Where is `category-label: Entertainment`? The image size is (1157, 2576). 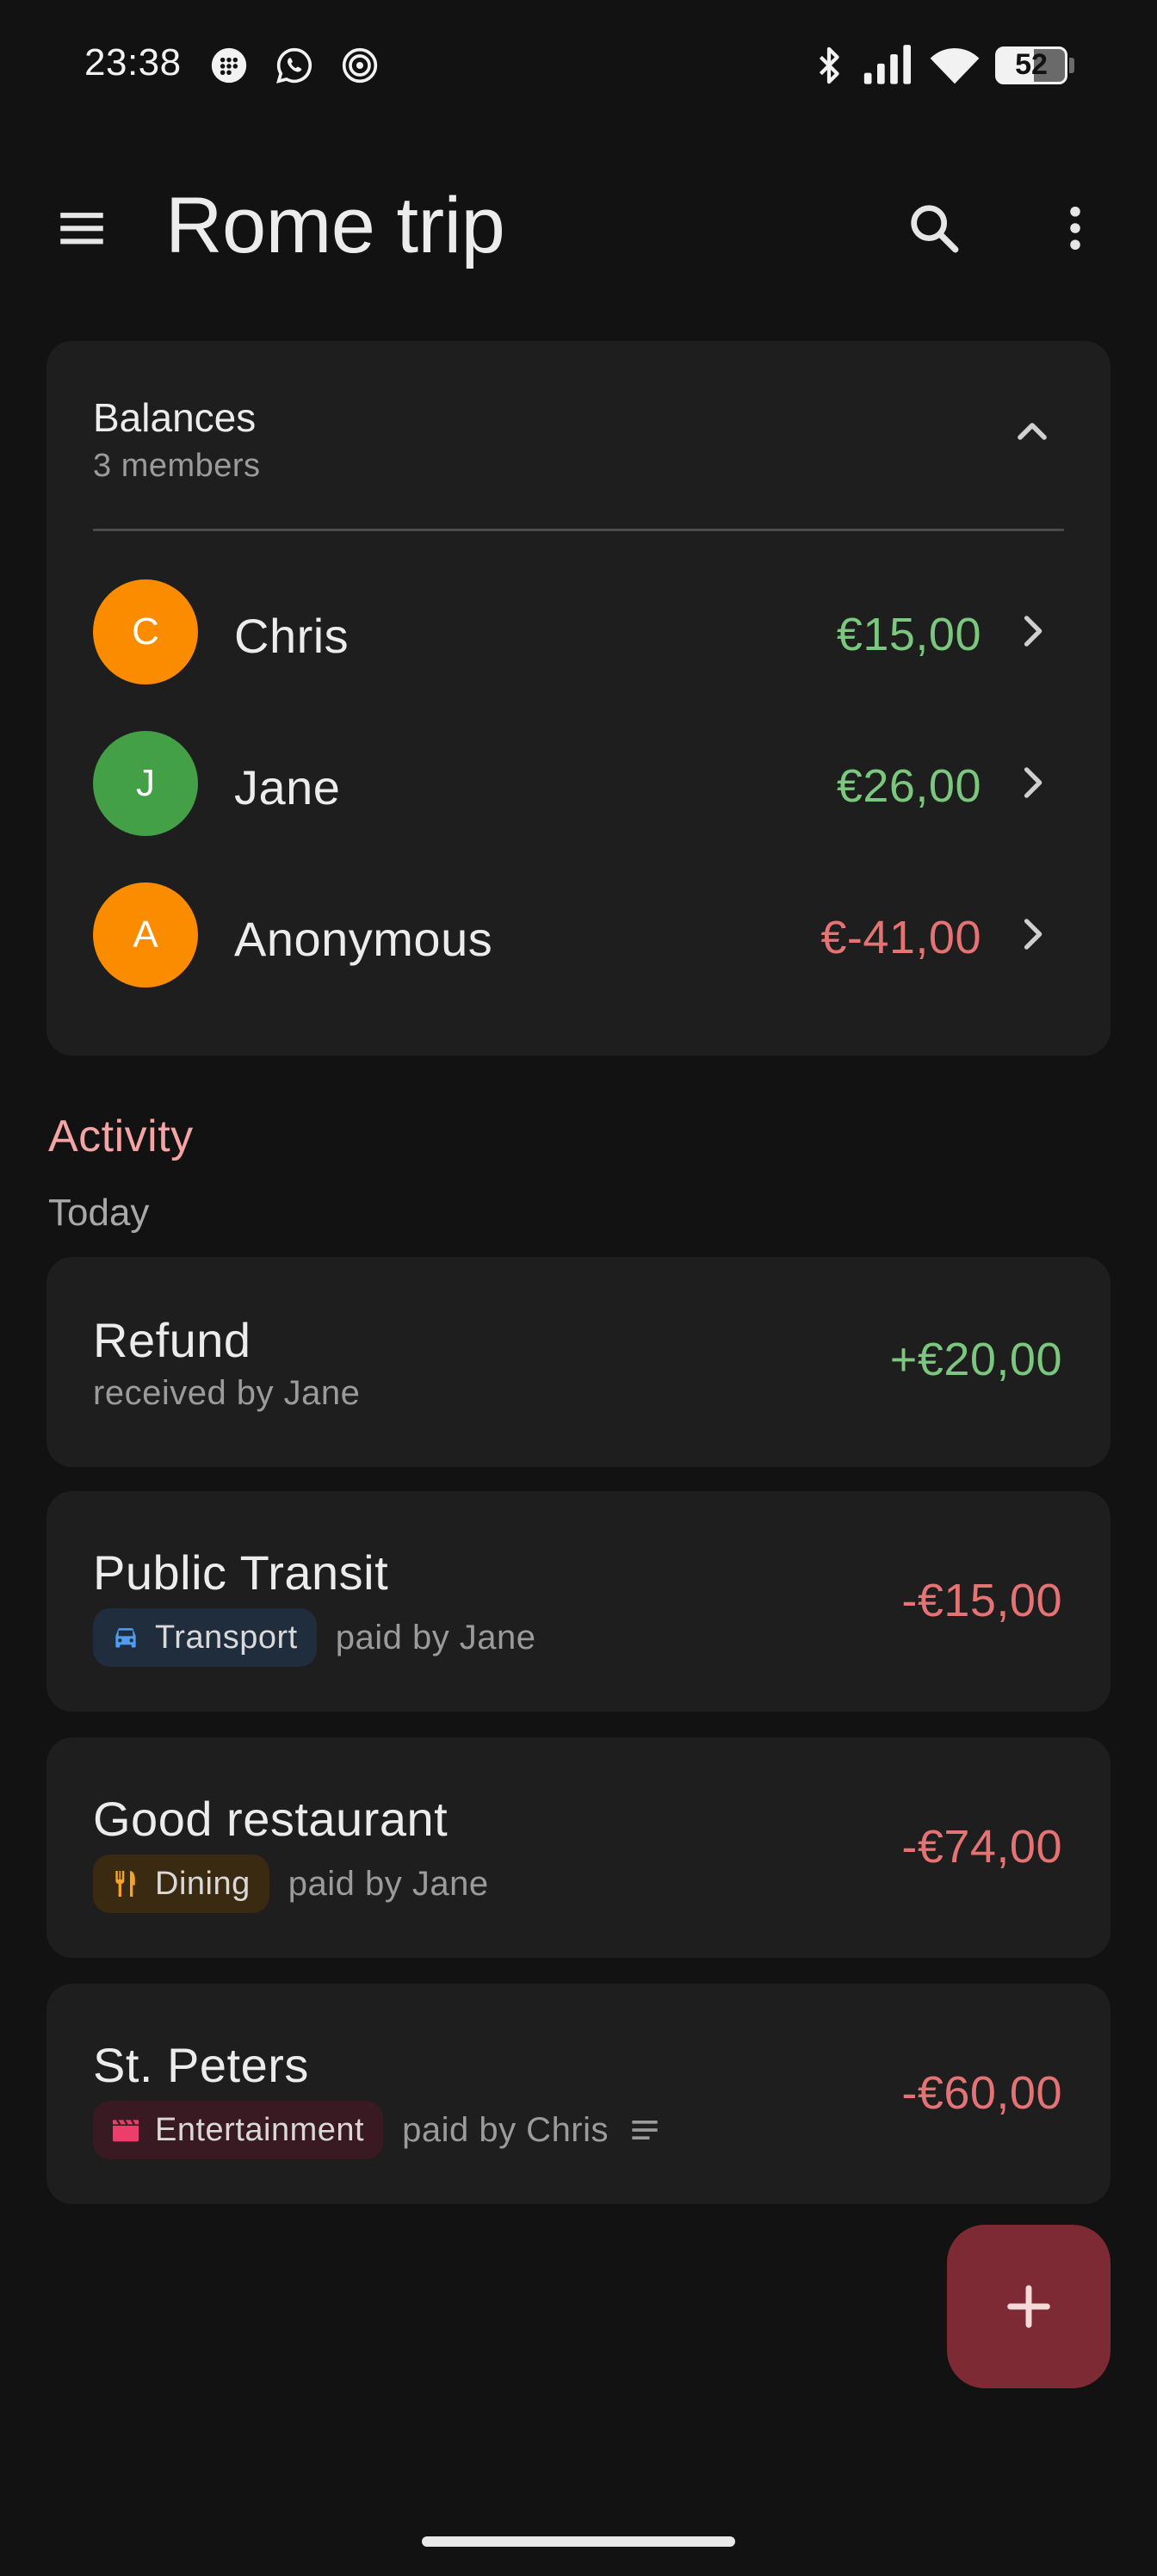 category-label: Entertainment is located at coordinates (260, 2129).